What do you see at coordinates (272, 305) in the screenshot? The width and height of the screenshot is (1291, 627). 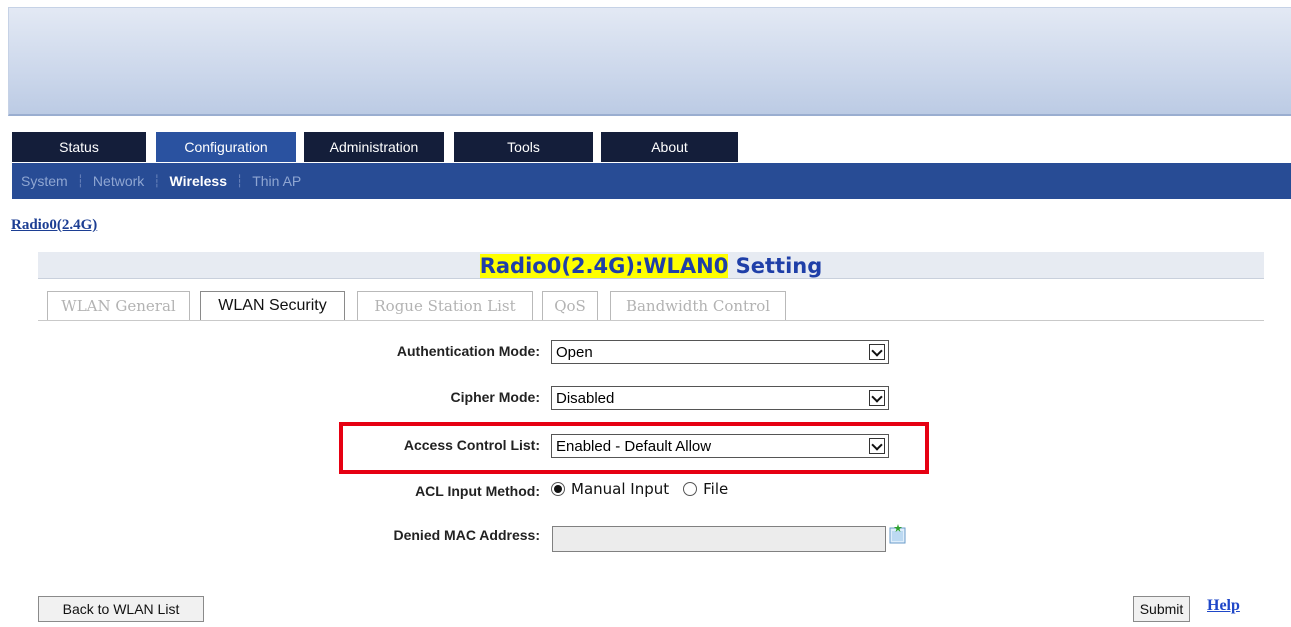 I see `tab-wlan-security: WLAN Security` at bounding box center [272, 305].